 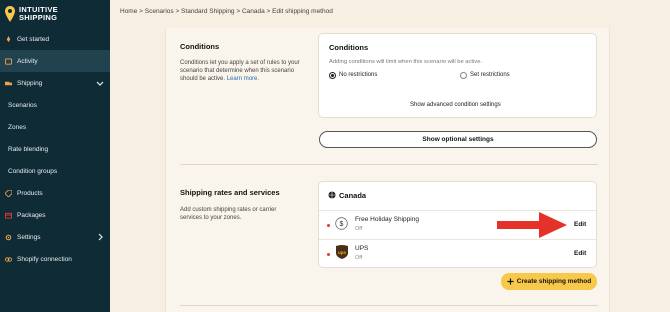 What do you see at coordinates (8, 259) in the screenshot?
I see `link-icon` at bounding box center [8, 259].